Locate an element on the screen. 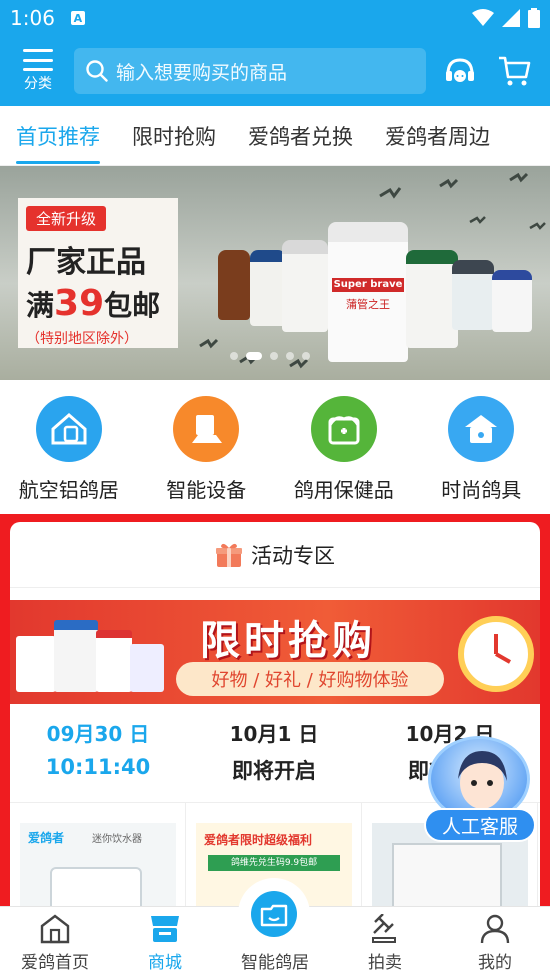 The width and height of the screenshot is (550, 979). category-label: 鸽用保健品 is located at coordinates (343, 490).